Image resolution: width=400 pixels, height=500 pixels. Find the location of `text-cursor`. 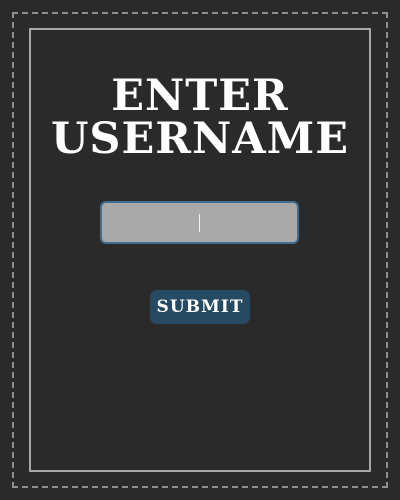

text-cursor is located at coordinates (199, 223).